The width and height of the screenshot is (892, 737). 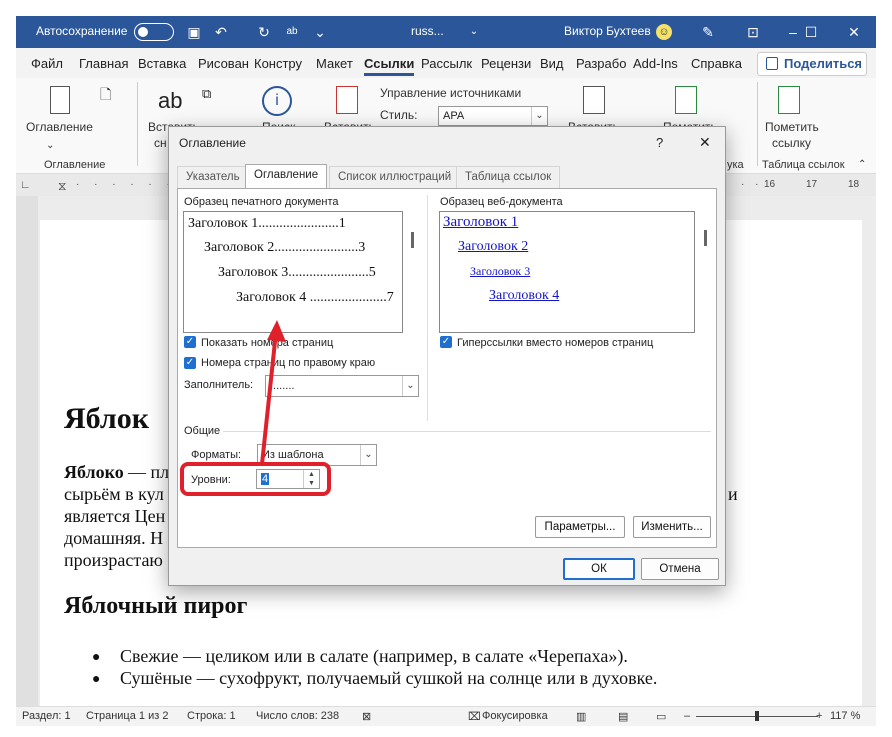 I want to click on menu-help: Справка, so click(x=716, y=63).